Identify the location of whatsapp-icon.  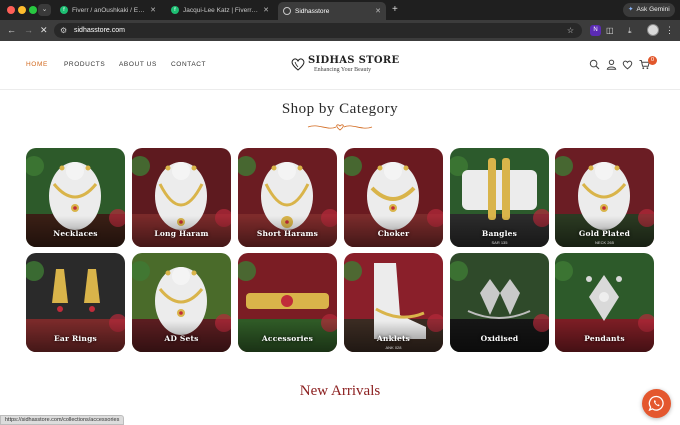
(656, 403).